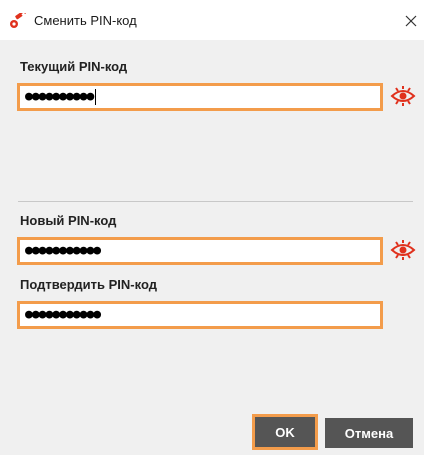 Image resolution: width=424 pixels, height=455 pixels. I want to click on section-divider, so click(215, 201).